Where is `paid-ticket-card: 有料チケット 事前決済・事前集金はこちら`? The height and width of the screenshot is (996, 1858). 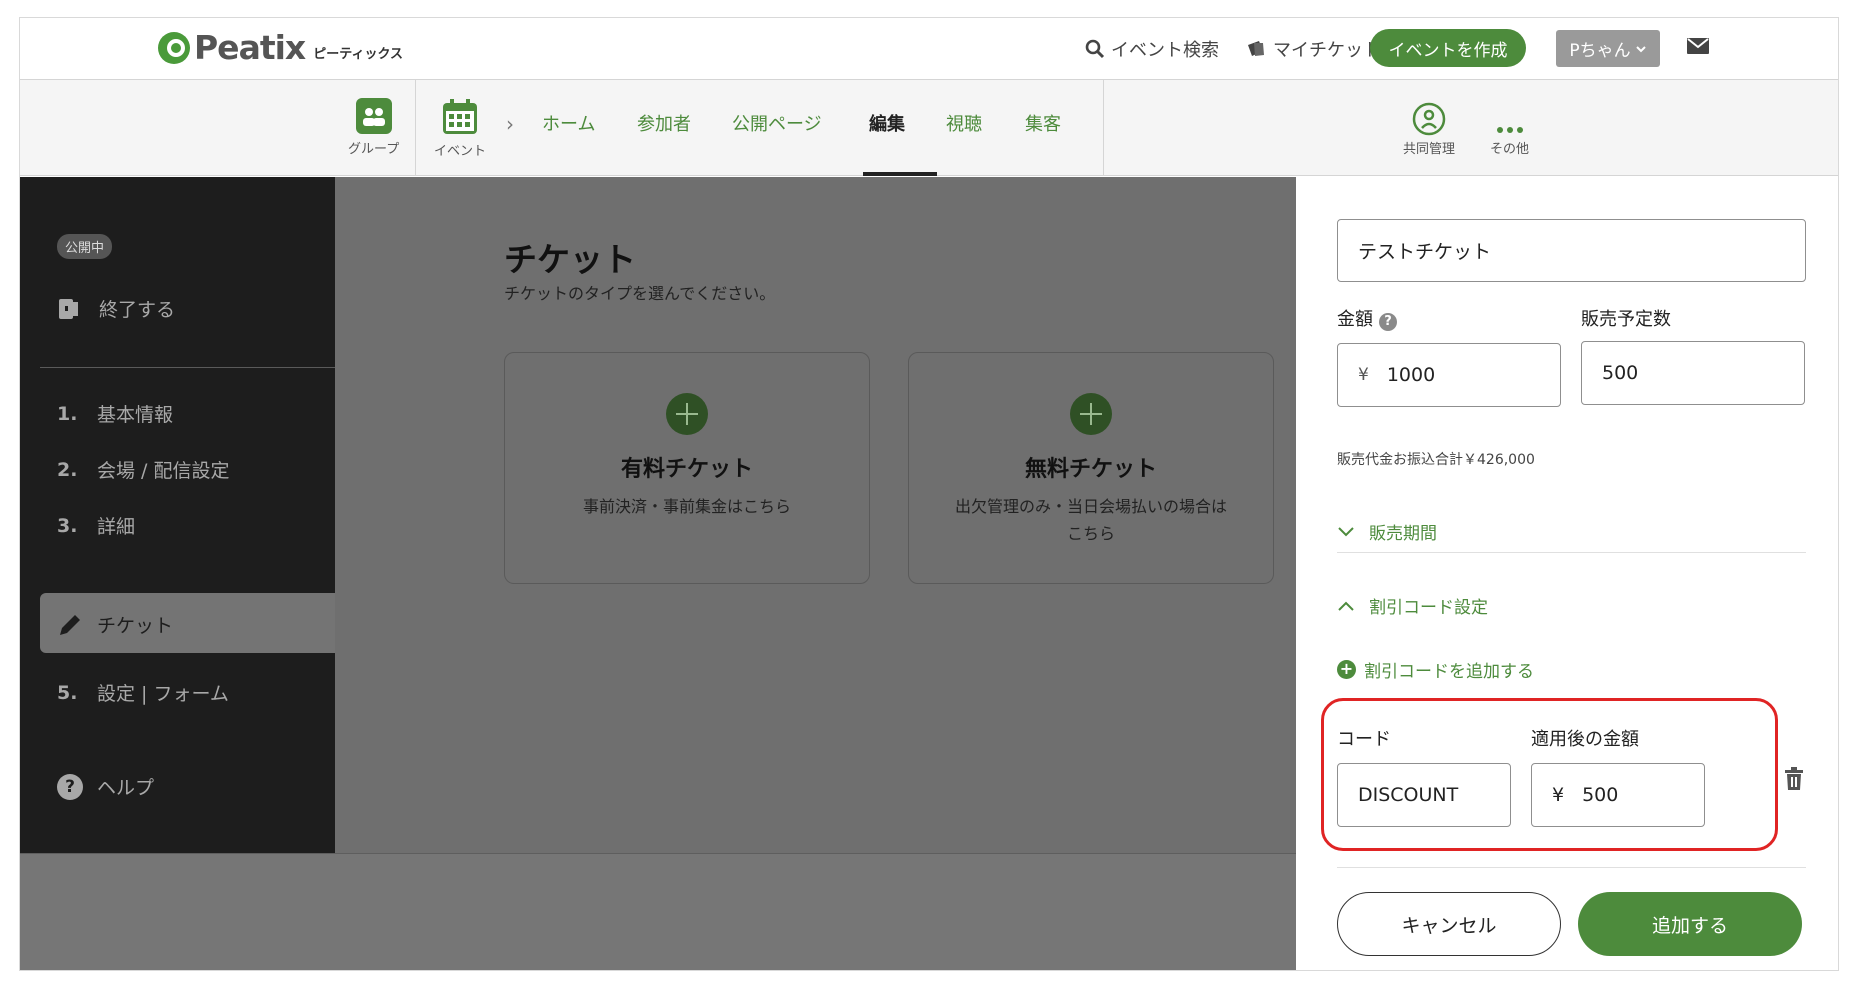
paid-ticket-card: 有料チケット 事前決済・事前集金はこちら is located at coordinates (687, 468).